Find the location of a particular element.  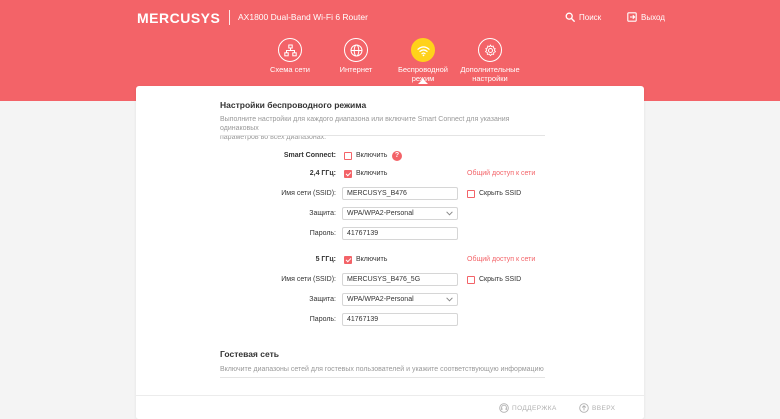

gear-icon is located at coordinates (490, 50).